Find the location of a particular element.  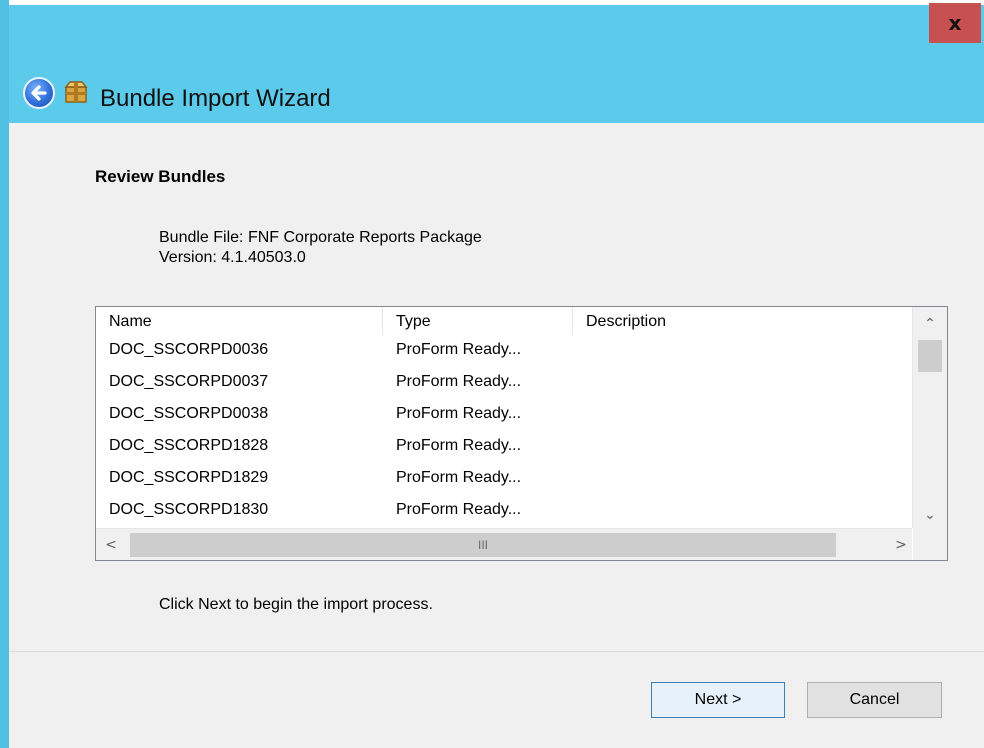

horizontal-scrollbar: < III > is located at coordinates (504, 544).